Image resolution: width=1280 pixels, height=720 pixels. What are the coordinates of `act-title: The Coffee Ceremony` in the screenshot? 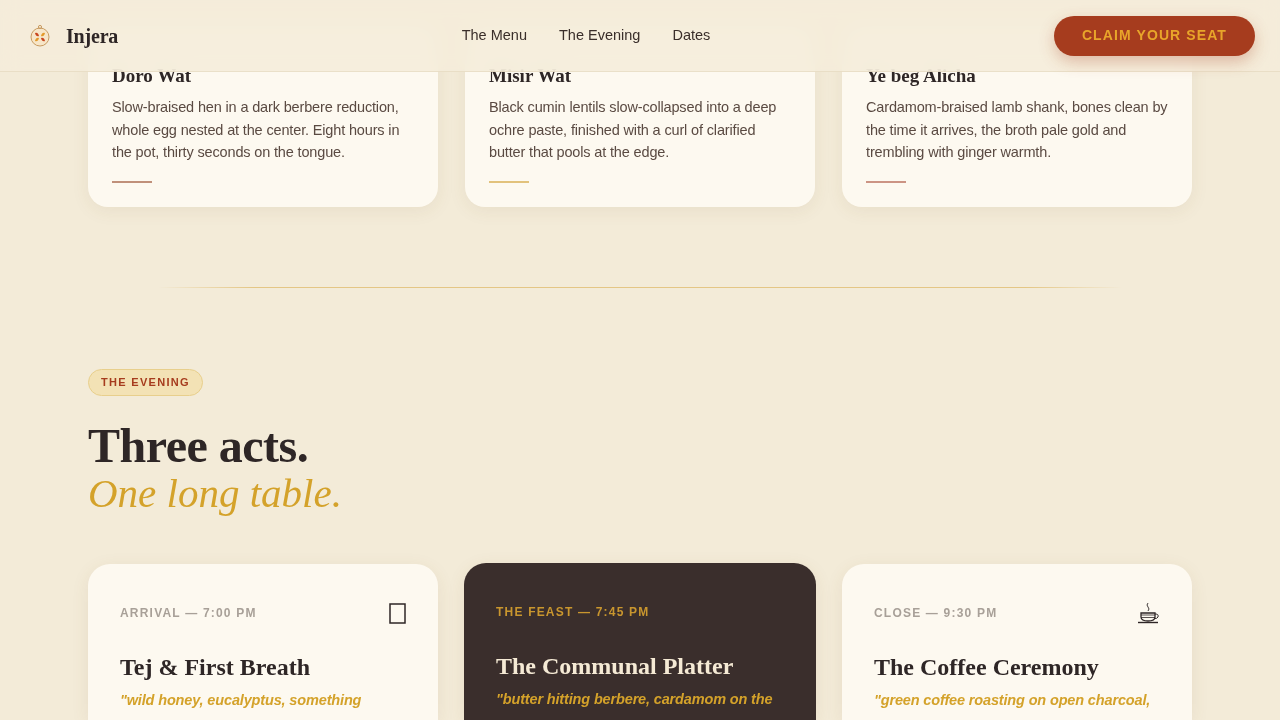 It's located at (987, 667).